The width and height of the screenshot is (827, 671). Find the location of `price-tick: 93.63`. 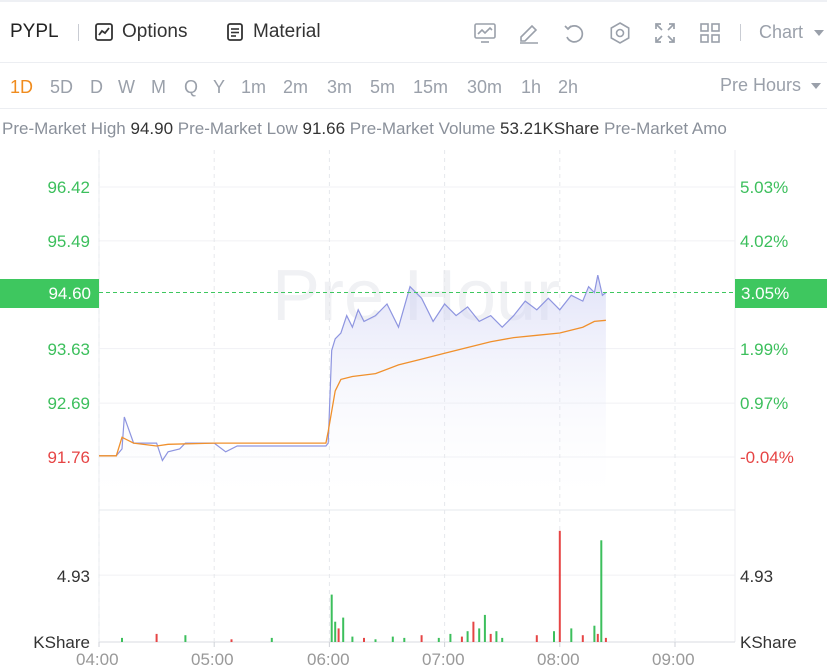

price-tick: 93.63 is located at coordinates (68, 349).